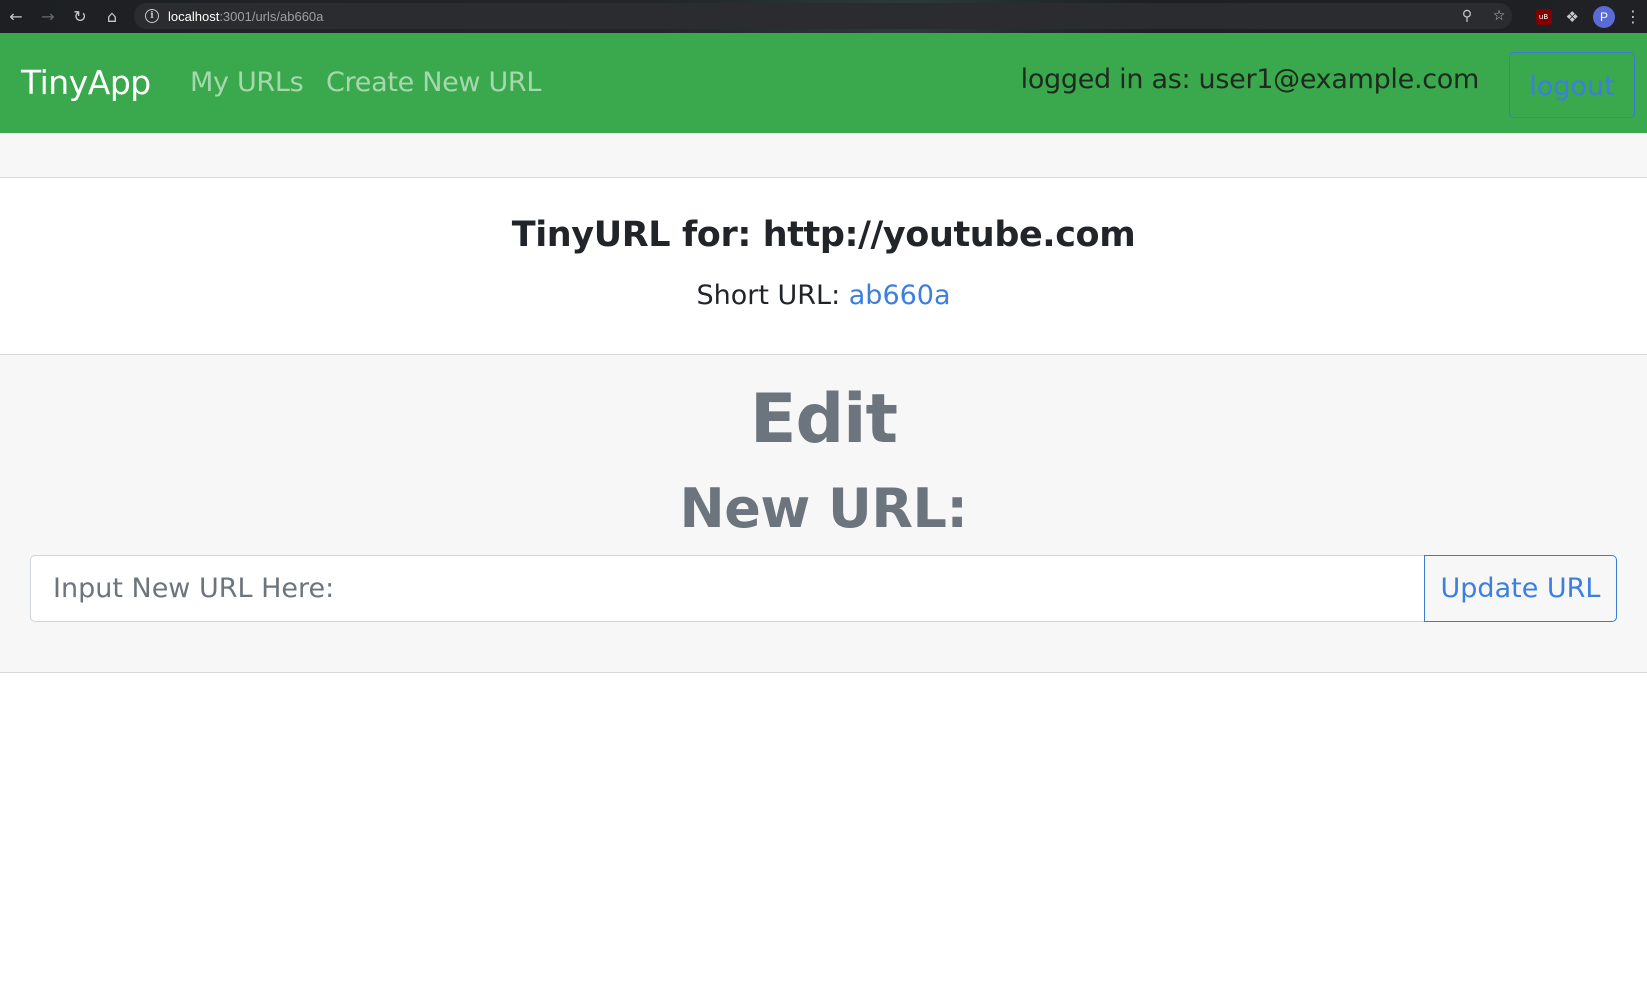  I want to click on spacer-strip, so click(823, 155).